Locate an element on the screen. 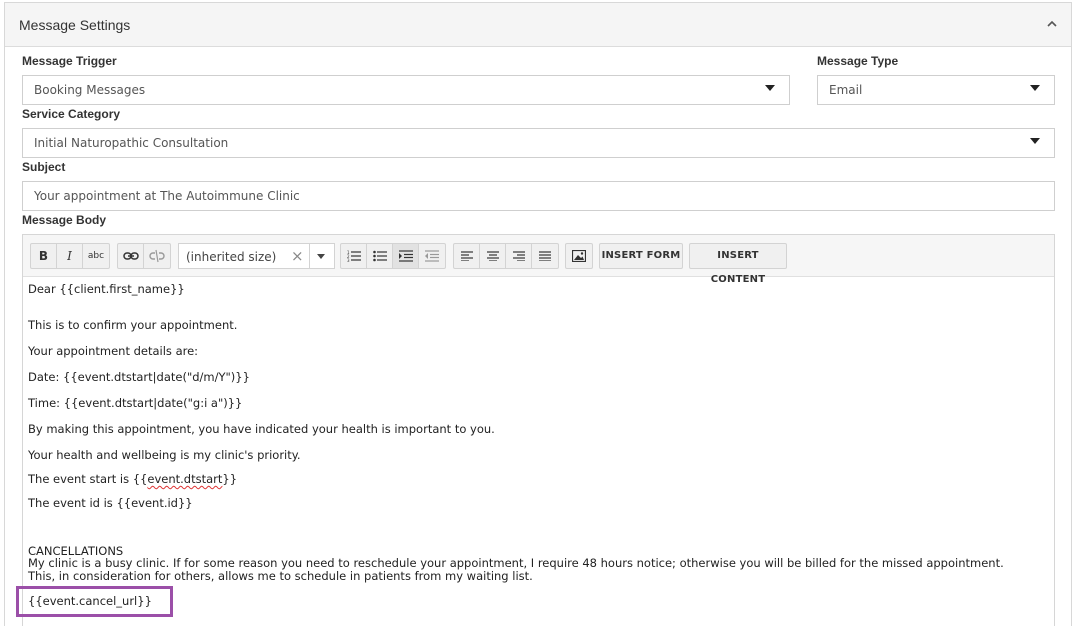 This screenshot has width=1076, height=626. image-icon is located at coordinates (579, 256).